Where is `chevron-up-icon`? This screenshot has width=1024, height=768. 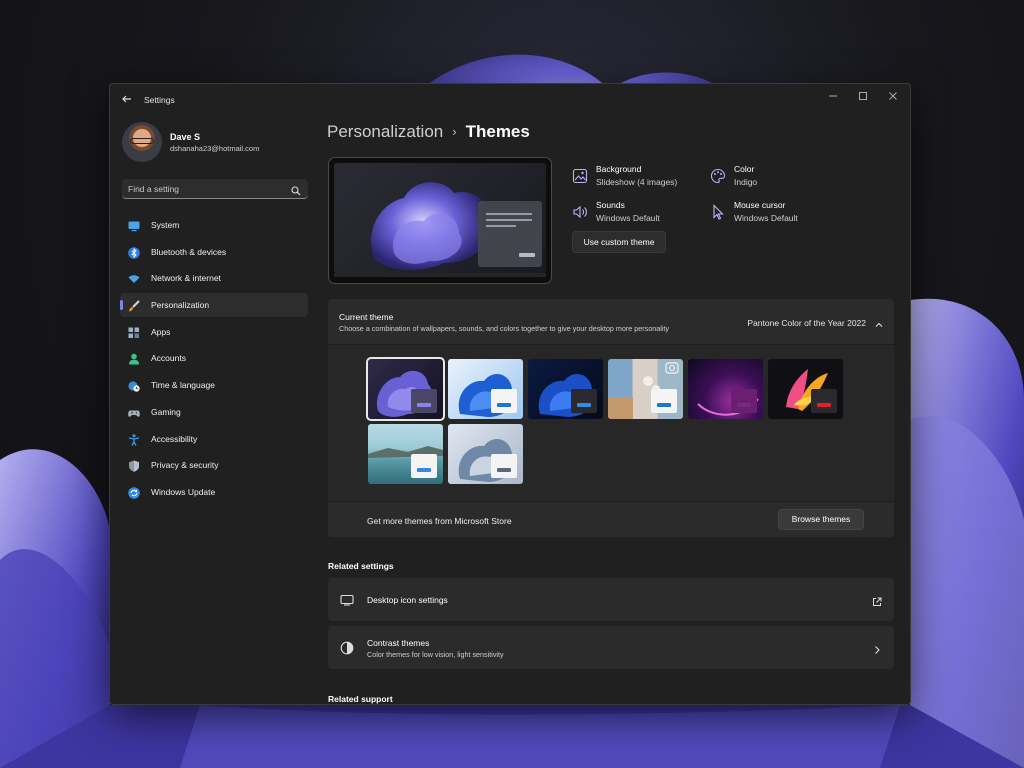 chevron-up-icon is located at coordinates (879, 322).